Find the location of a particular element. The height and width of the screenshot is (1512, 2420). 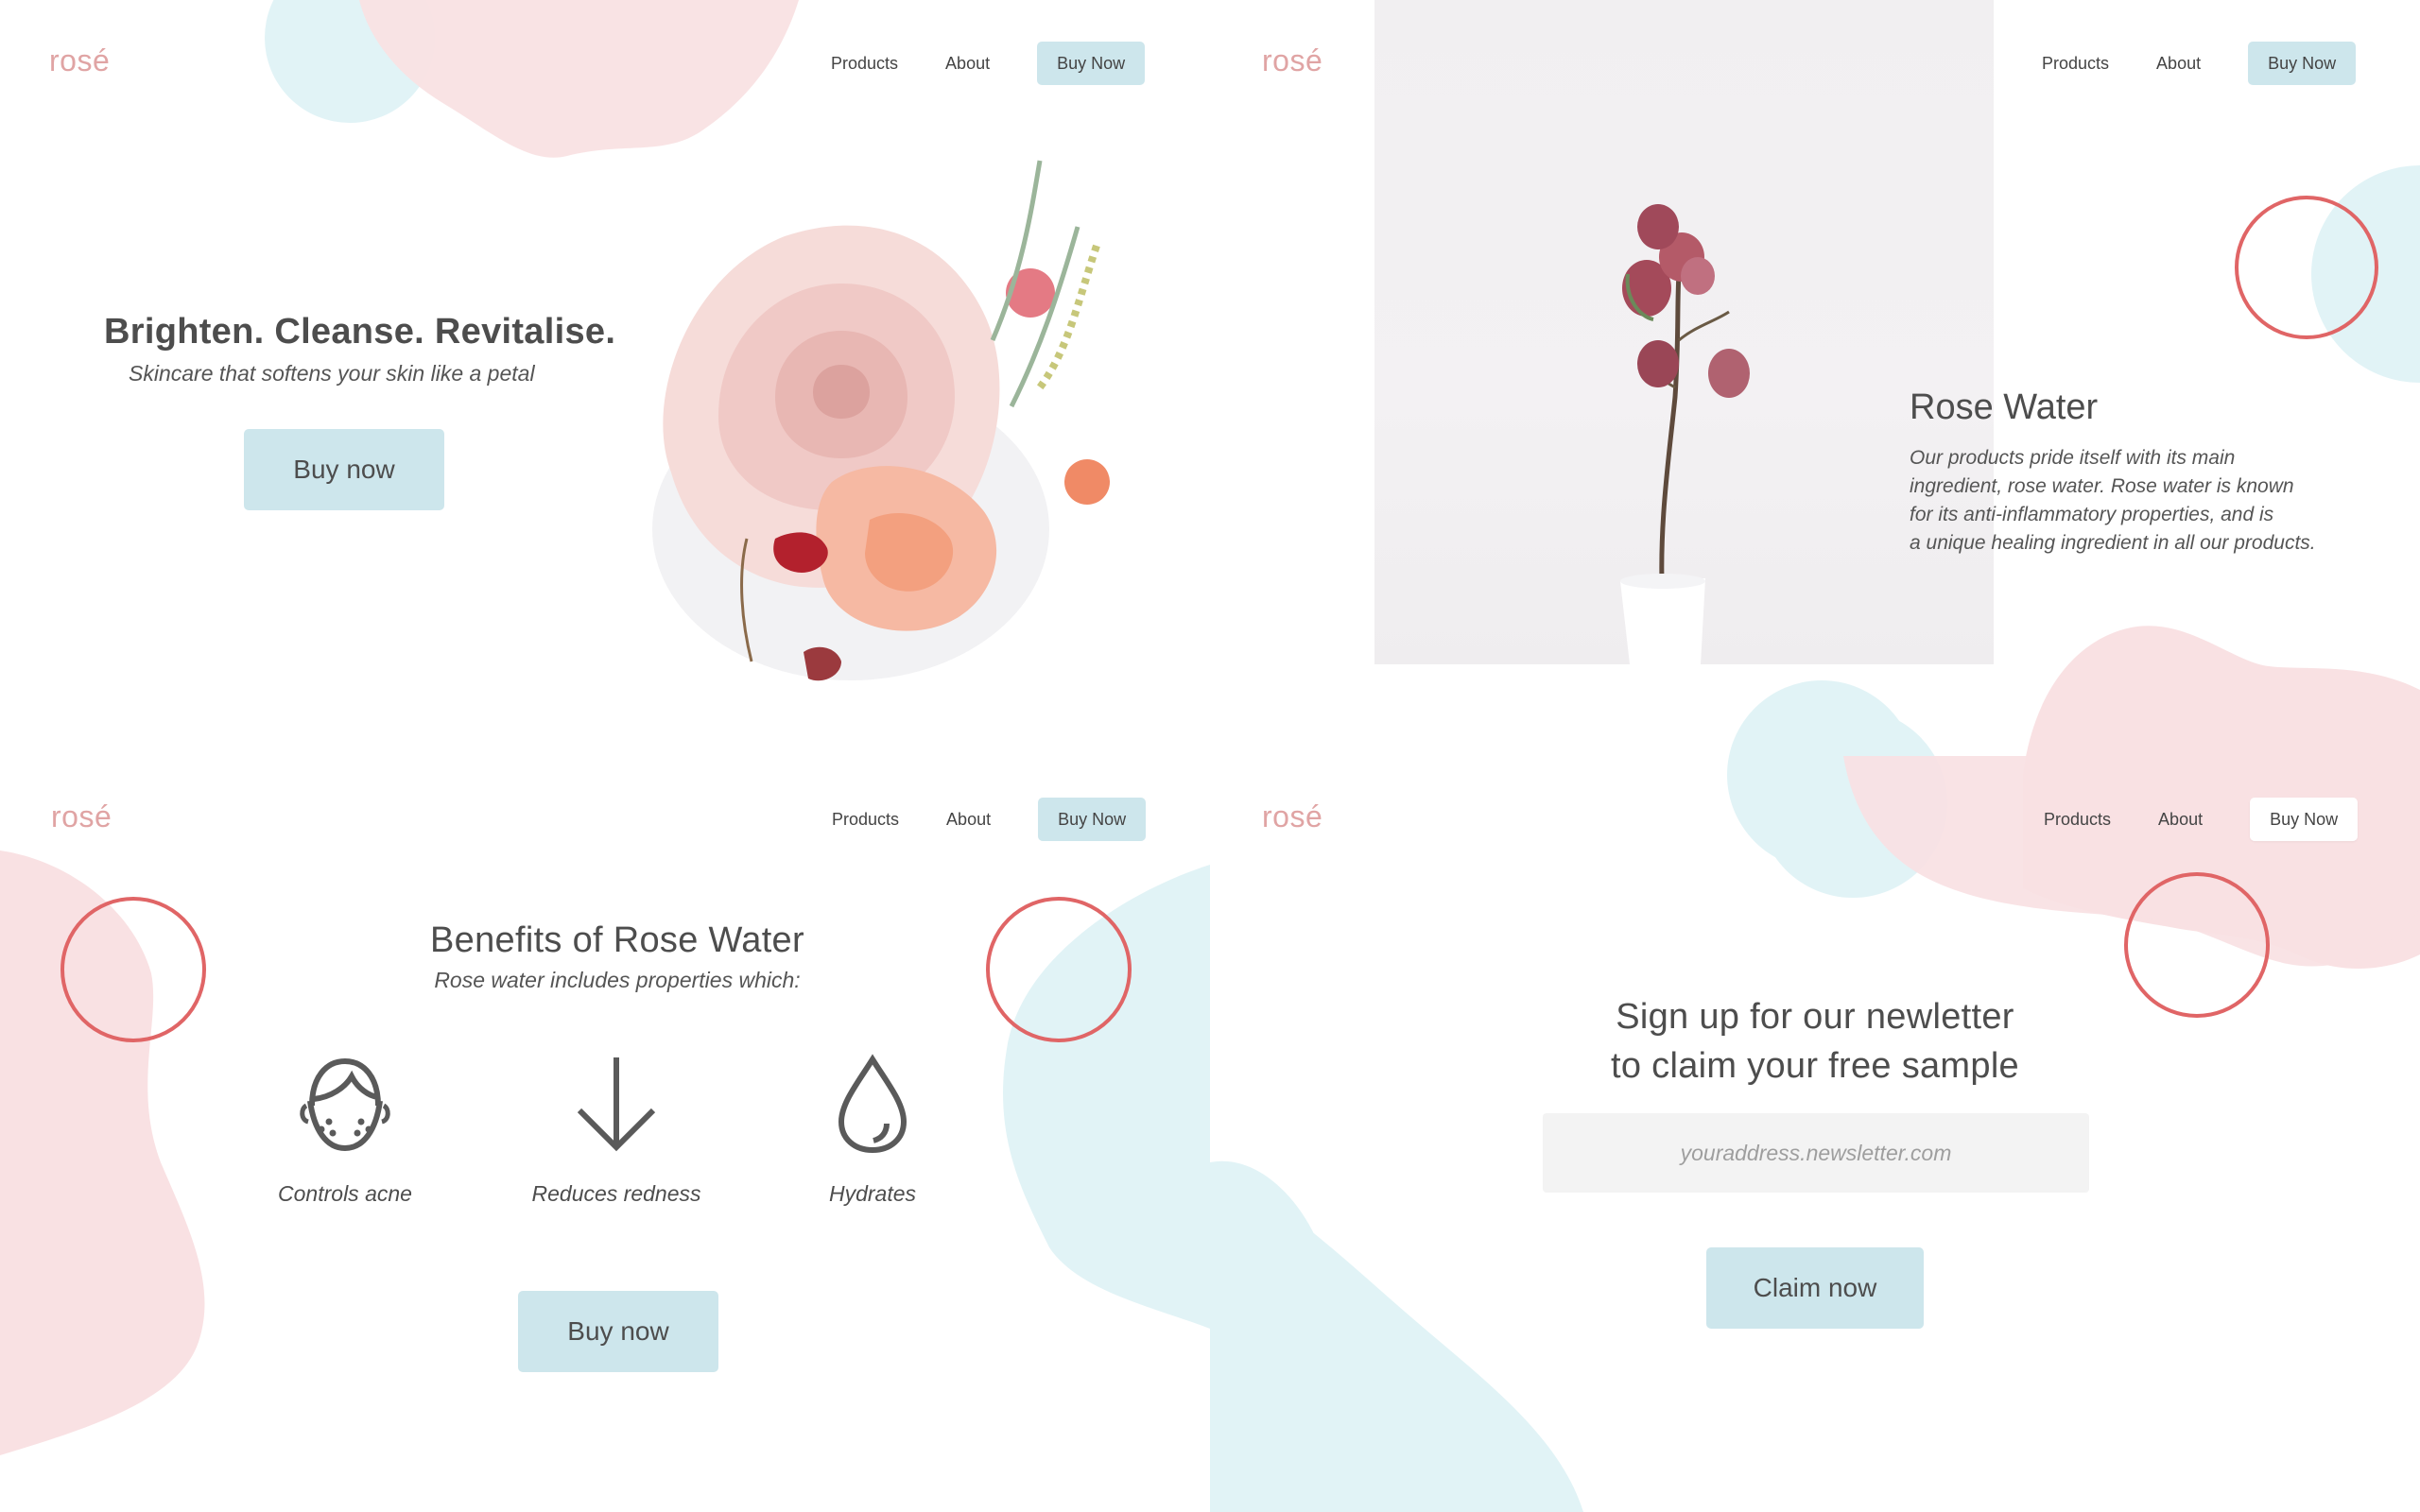

benefits-subtitle: Rose water includes properties which: is located at coordinates (617, 980).